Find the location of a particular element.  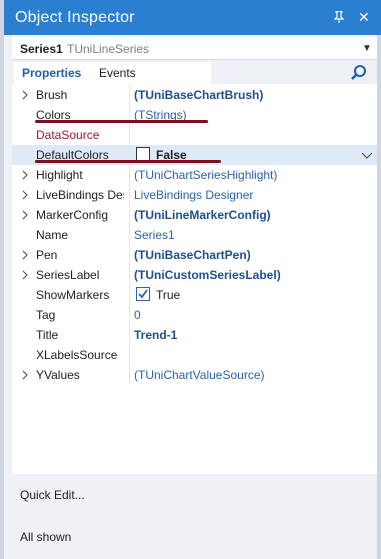

property-row-name: Name Series1 is located at coordinates (194, 235).